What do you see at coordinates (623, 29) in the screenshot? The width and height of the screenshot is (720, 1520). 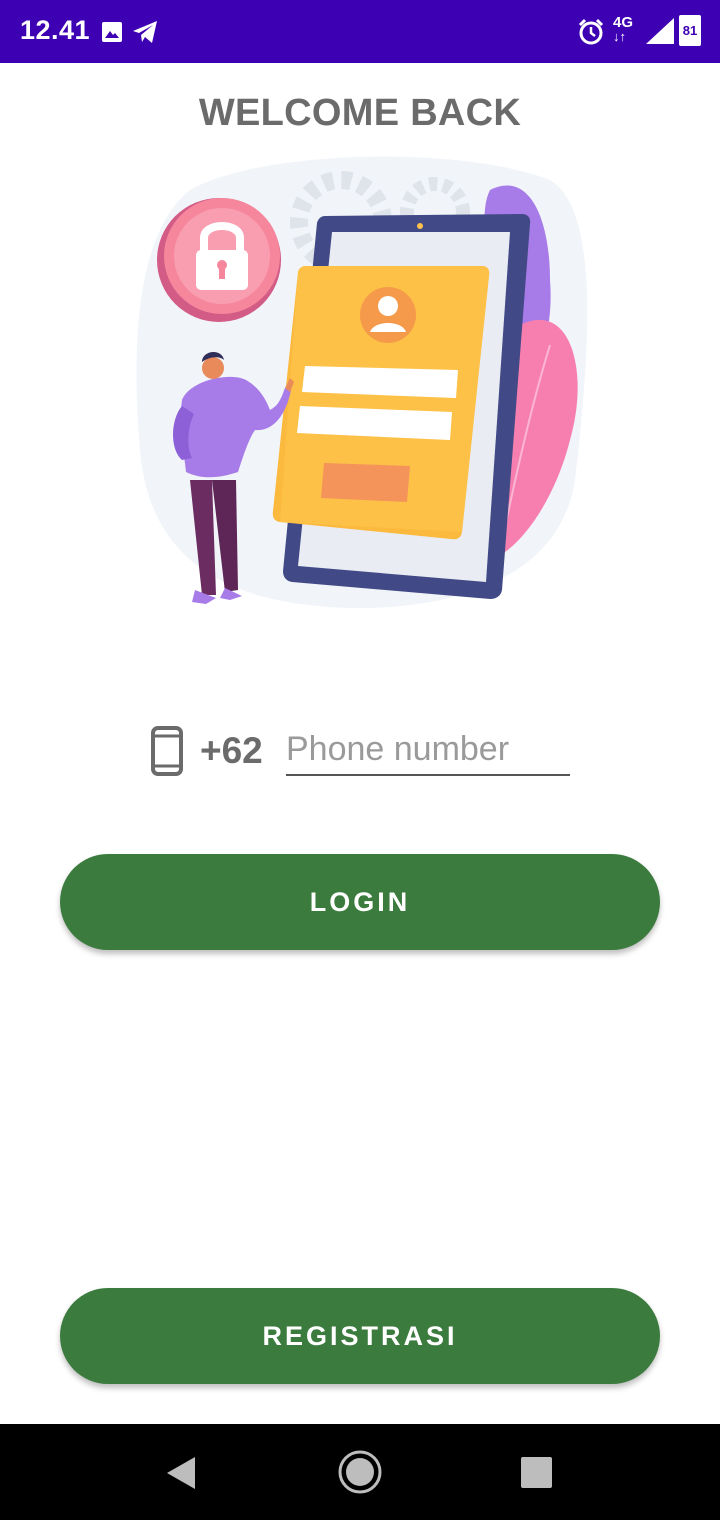 I see `network-4g-icon: 4G ↓↑` at bounding box center [623, 29].